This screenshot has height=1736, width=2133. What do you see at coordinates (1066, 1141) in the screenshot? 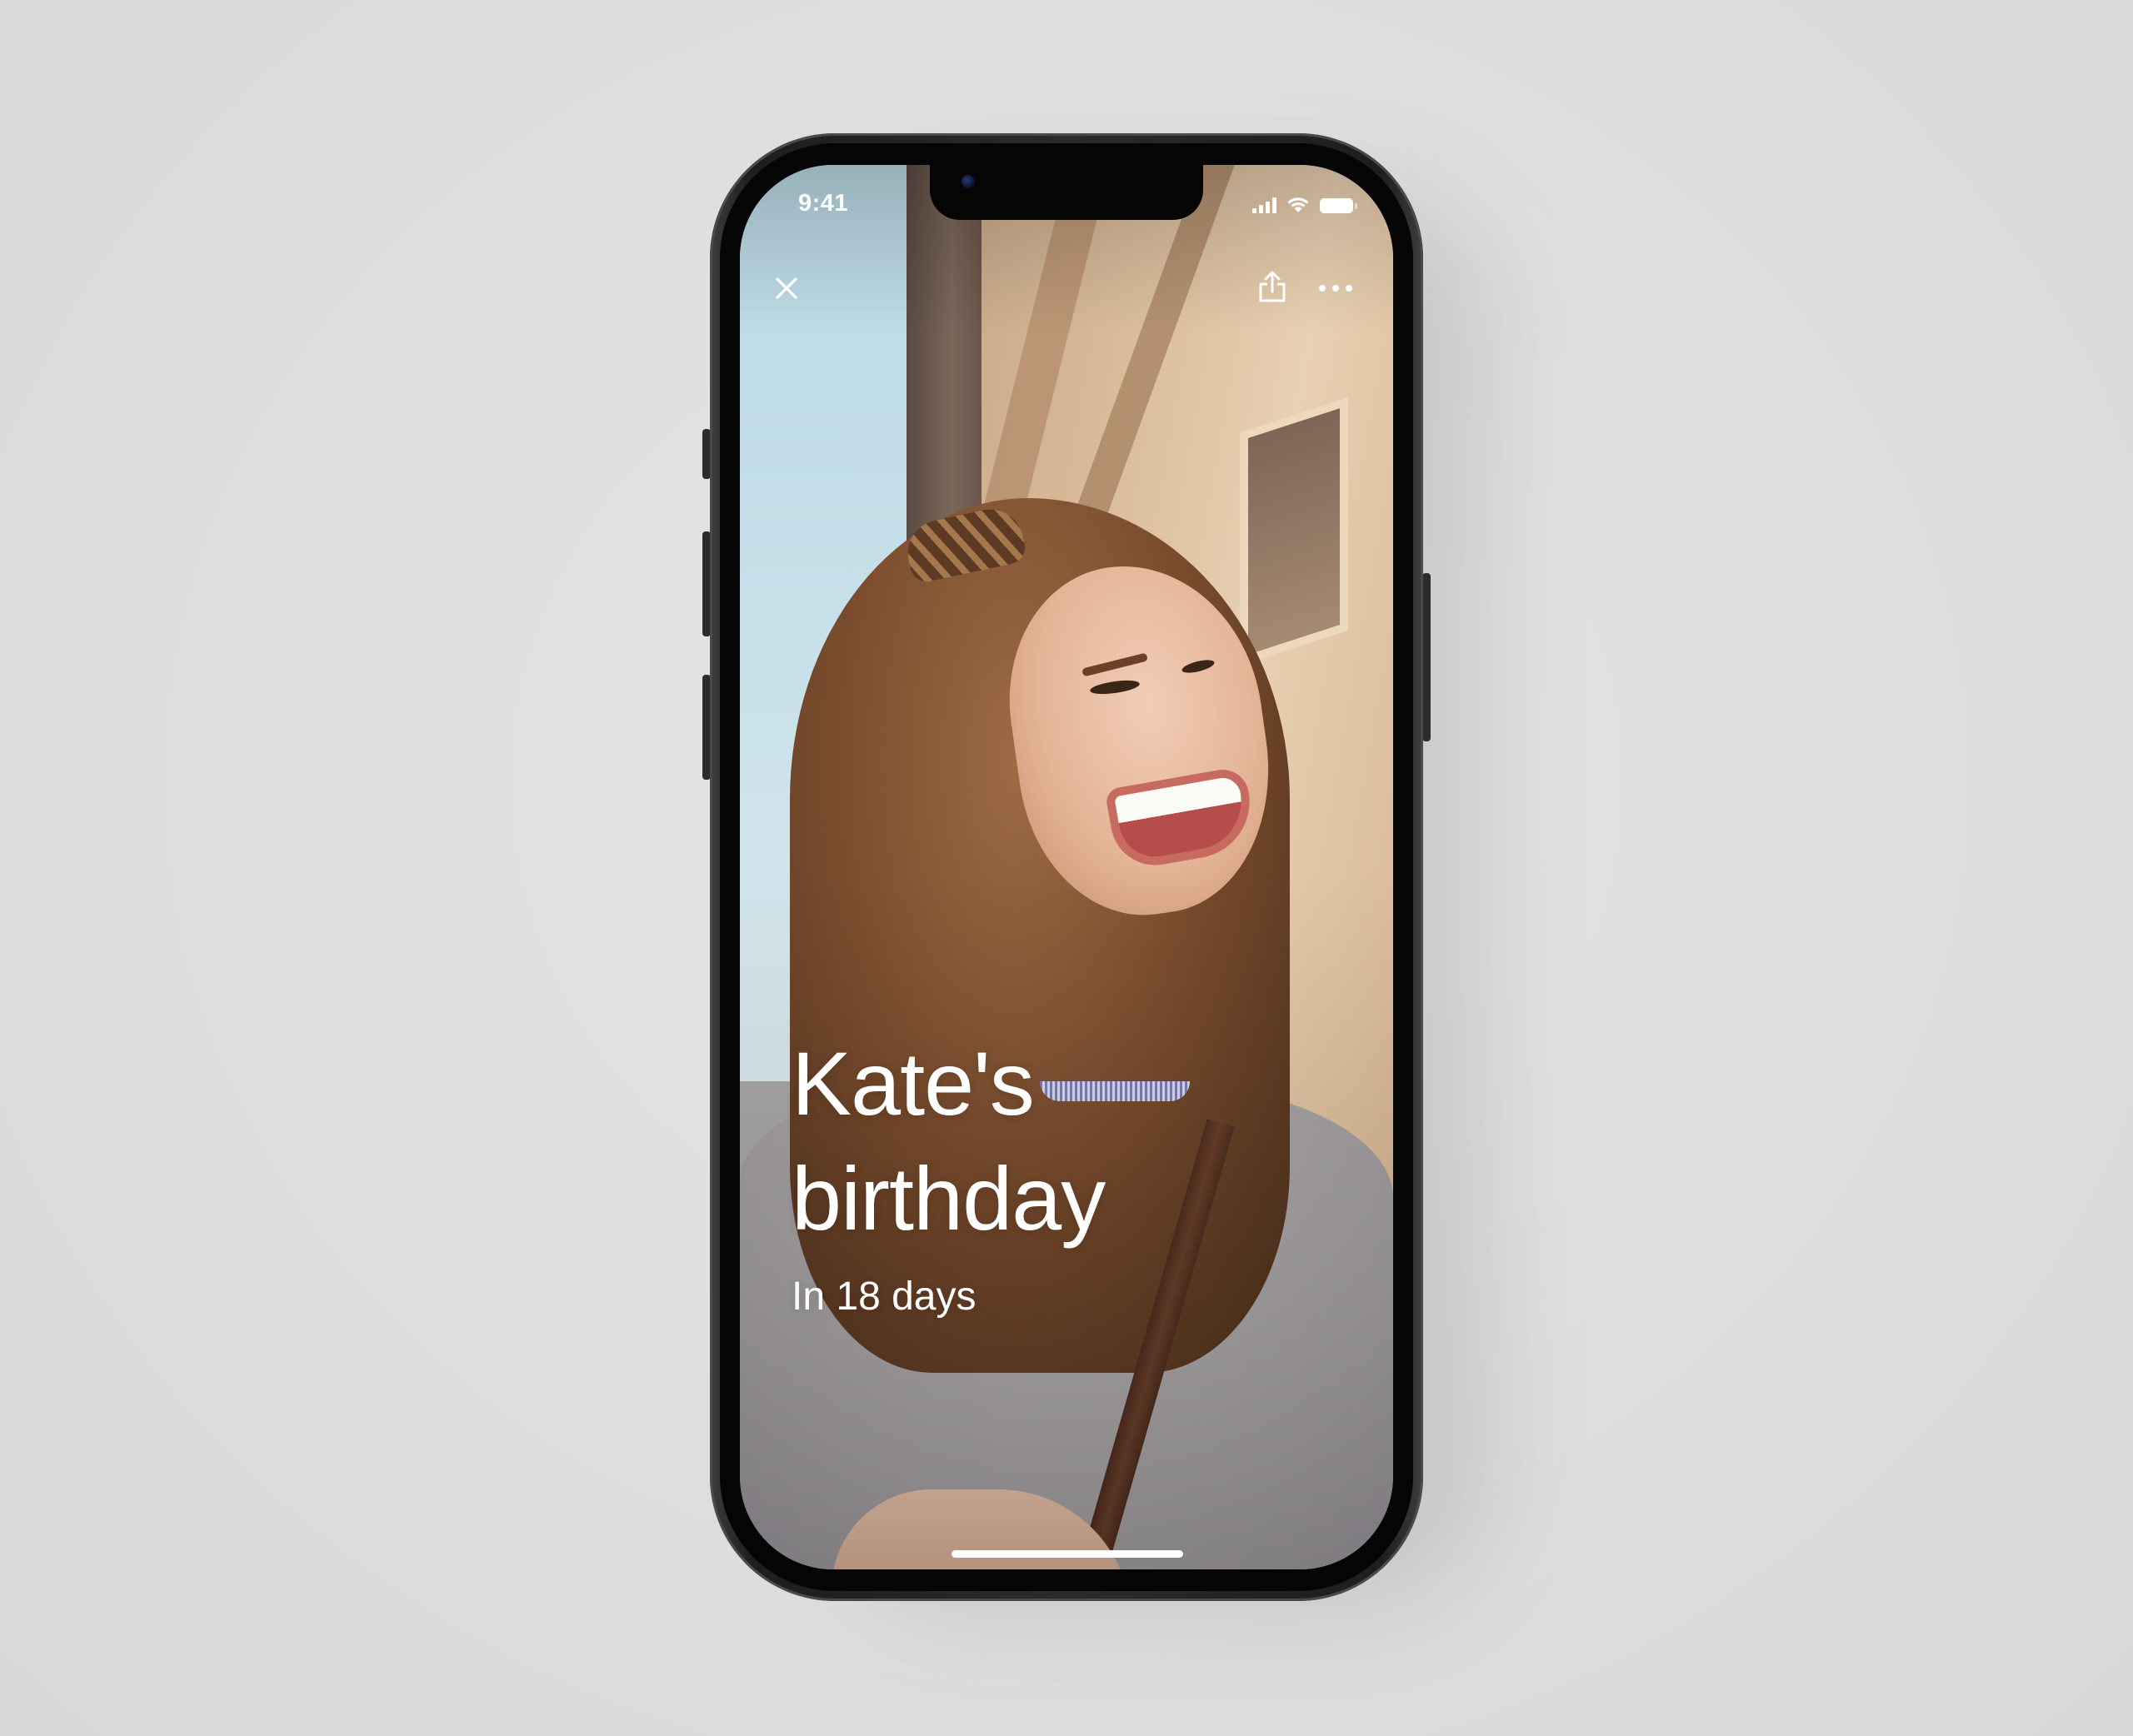
I see `event-title: Kate's birthday` at bounding box center [1066, 1141].